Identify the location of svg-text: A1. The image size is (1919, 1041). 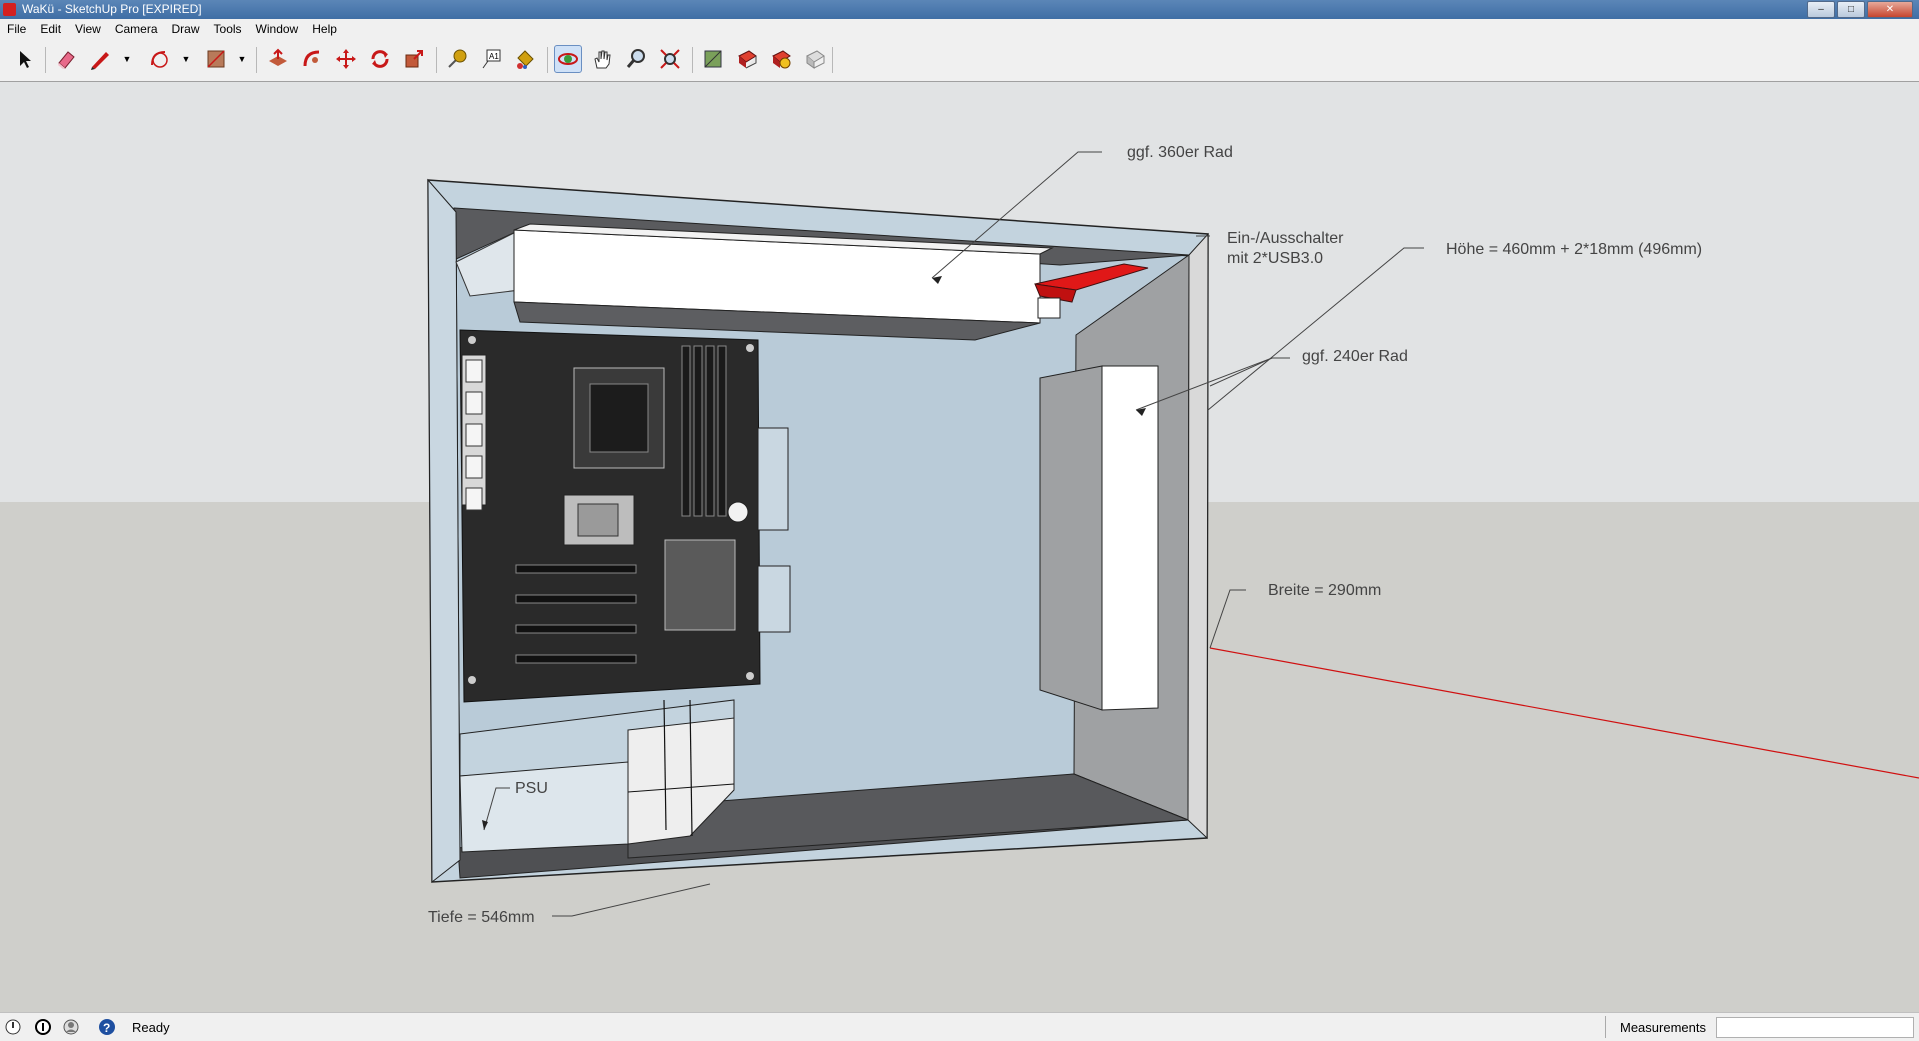
(494, 56).